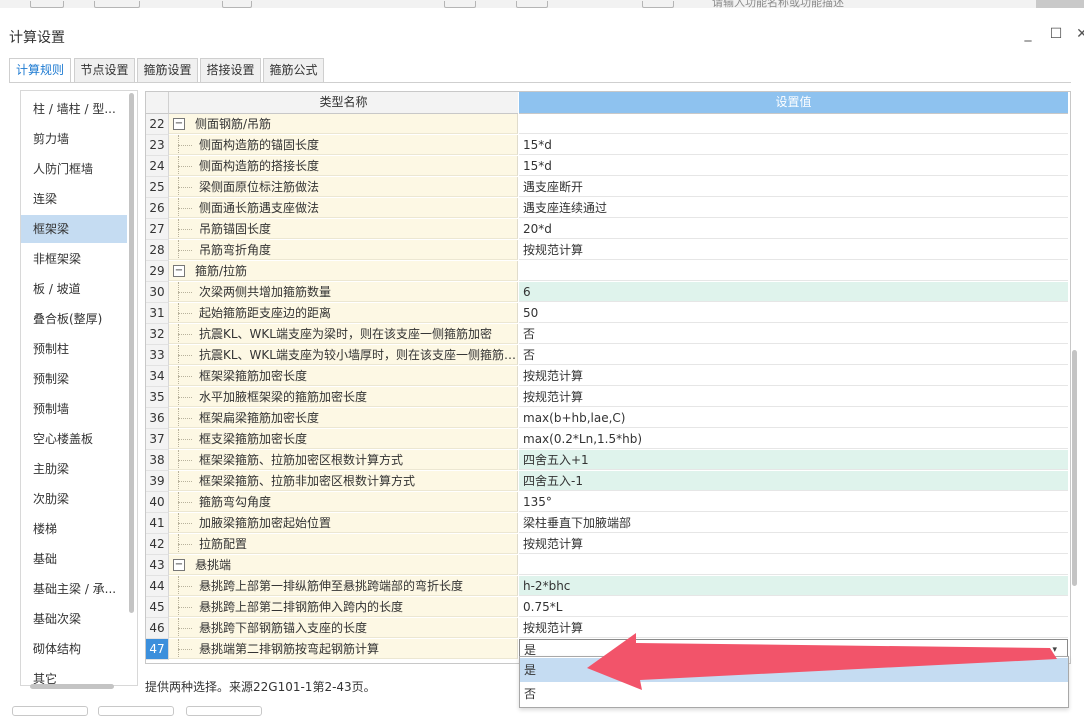 The width and height of the screenshot is (1084, 716). What do you see at coordinates (343, 481) in the screenshot?
I see `setting-name-cell: 框架梁箍筋、拉筋非加密区根数计算方式` at bounding box center [343, 481].